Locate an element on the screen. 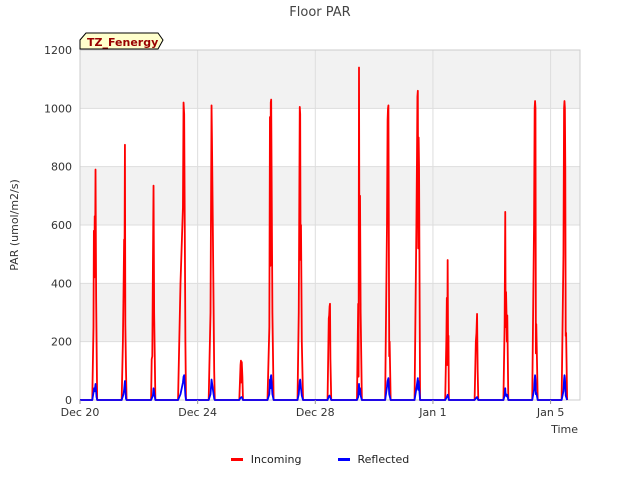  background-band is located at coordinates (330, 79).